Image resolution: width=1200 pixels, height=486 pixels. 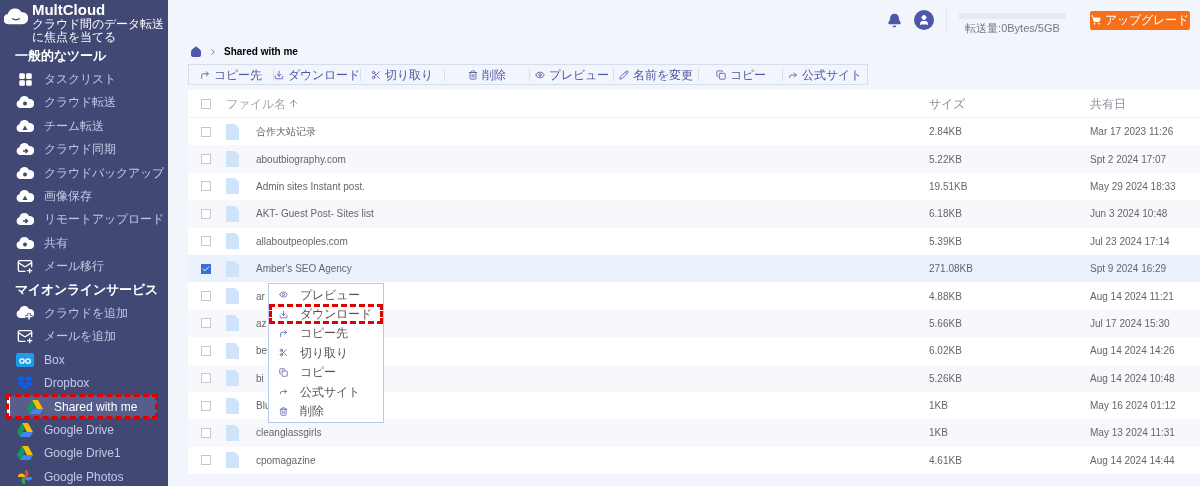 I want to click on eye-icon, so click(x=283, y=295).